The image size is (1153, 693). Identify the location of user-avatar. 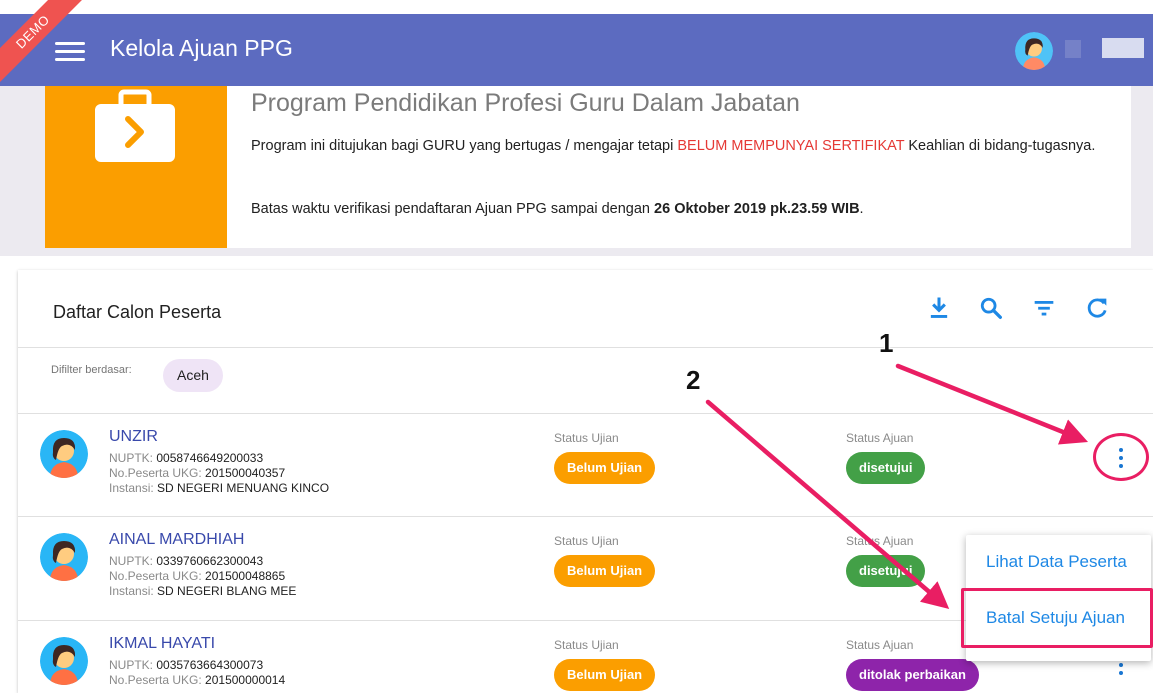
(1034, 51).